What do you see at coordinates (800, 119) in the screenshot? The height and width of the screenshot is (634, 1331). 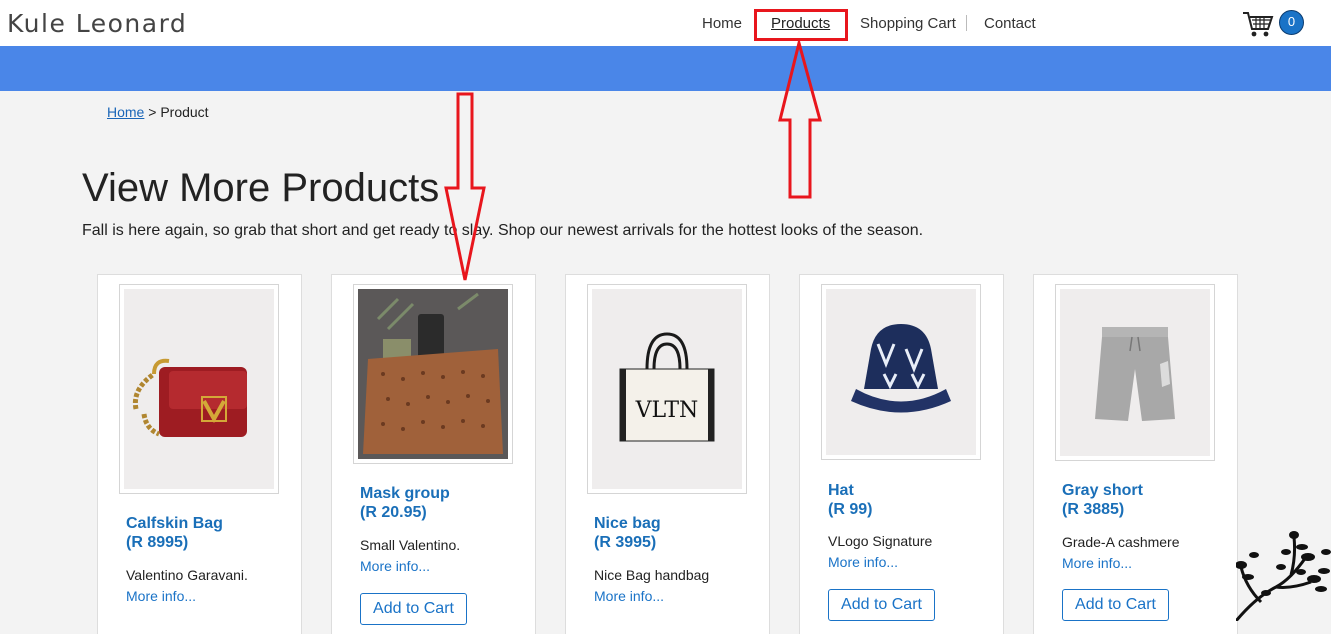 I see `annotation-arrow-up-icon` at bounding box center [800, 119].